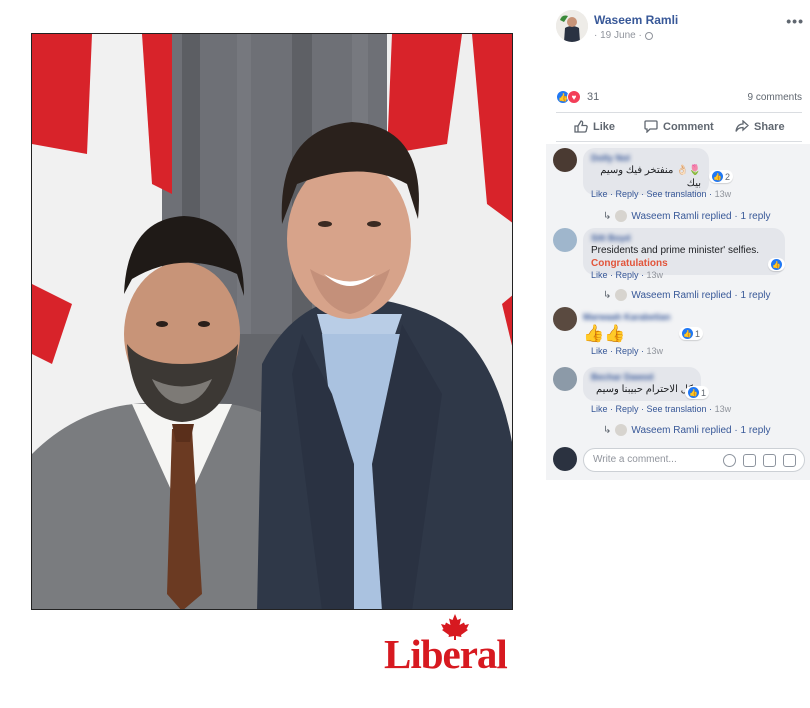 The image size is (810, 708). Describe the element at coordinates (650, 177) in the screenshot. I see `comment-text: 🌷👌🏻 منفتخر فيك وسيم بيك` at that location.